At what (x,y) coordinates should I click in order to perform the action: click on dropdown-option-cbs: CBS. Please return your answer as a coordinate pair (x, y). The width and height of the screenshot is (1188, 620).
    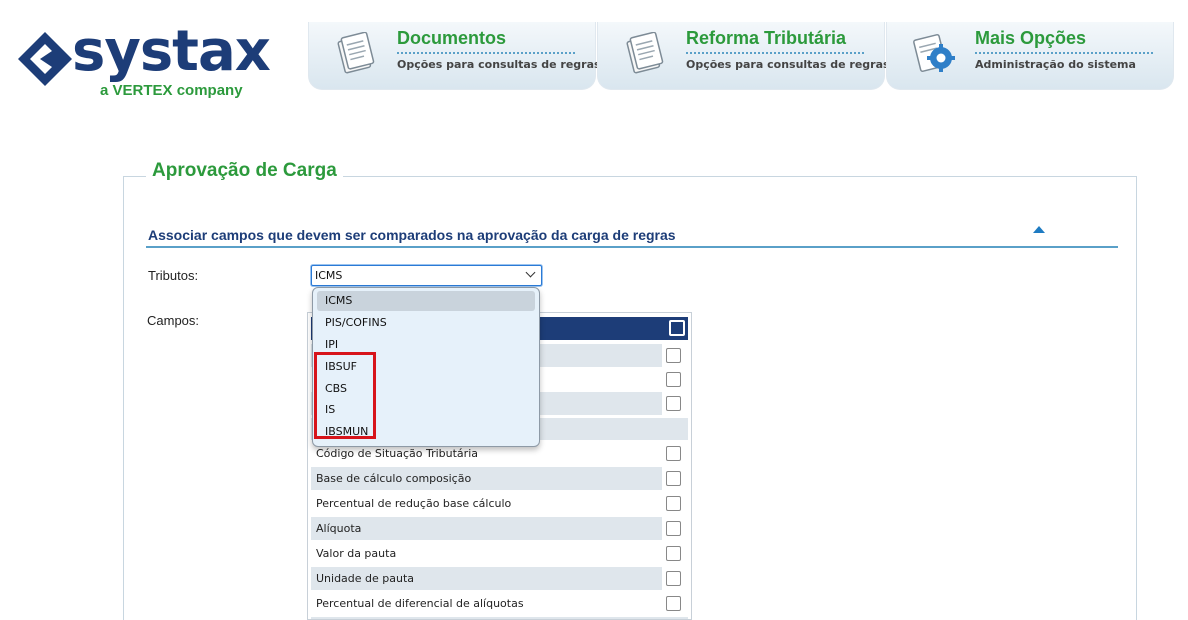
    Looking at the image, I should click on (426, 389).